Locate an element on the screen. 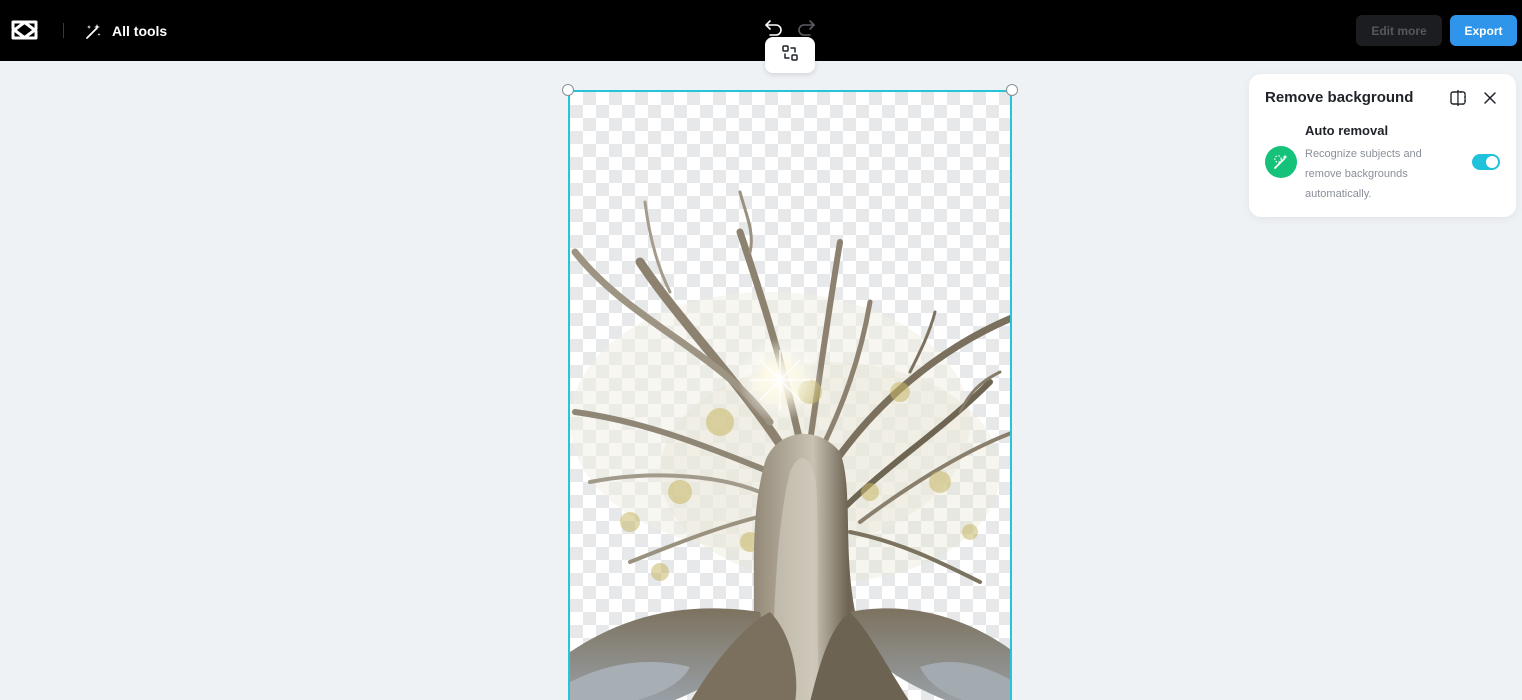  all-tools-button: All tools is located at coordinates (125, 31).